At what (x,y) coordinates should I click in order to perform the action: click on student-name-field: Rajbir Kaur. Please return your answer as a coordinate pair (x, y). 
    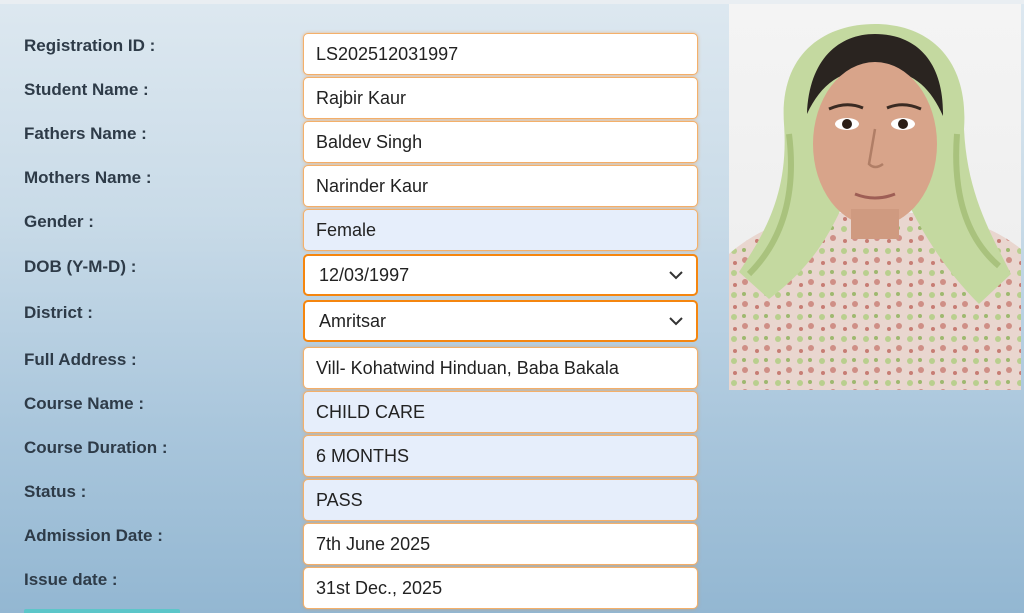
    Looking at the image, I should click on (500, 98).